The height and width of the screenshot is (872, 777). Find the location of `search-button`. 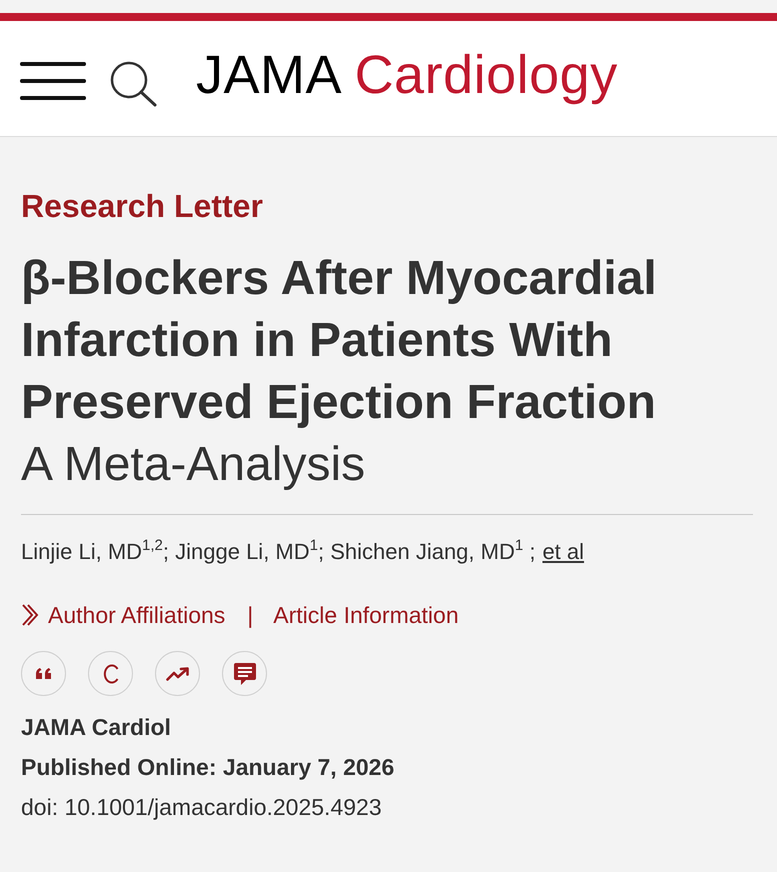

search-button is located at coordinates (133, 83).